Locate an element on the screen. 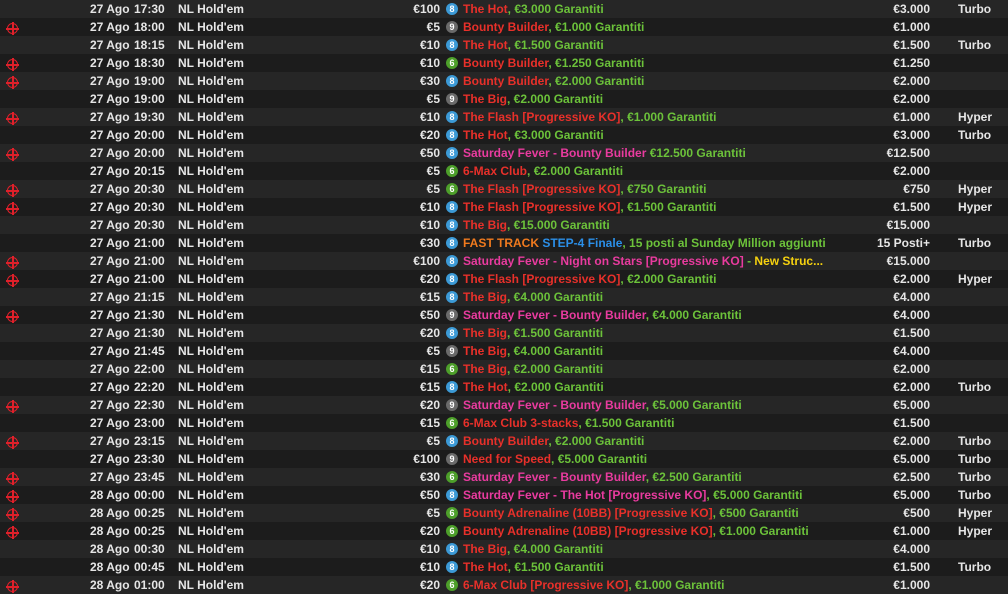  time-cell: 21:45 is located at coordinates (149, 351).